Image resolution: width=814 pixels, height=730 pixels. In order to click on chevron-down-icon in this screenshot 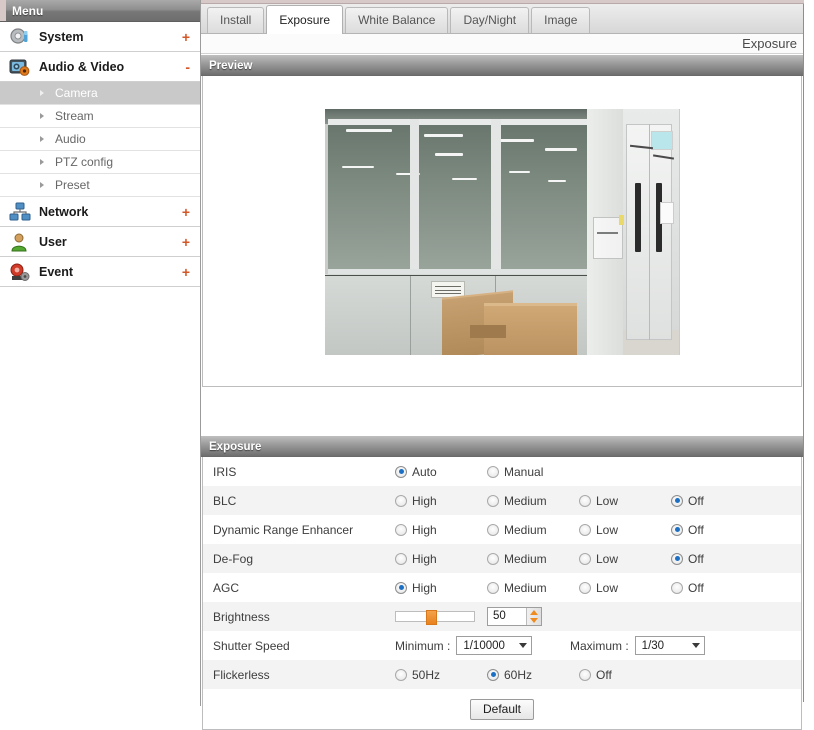, I will do `click(695, 645)`.